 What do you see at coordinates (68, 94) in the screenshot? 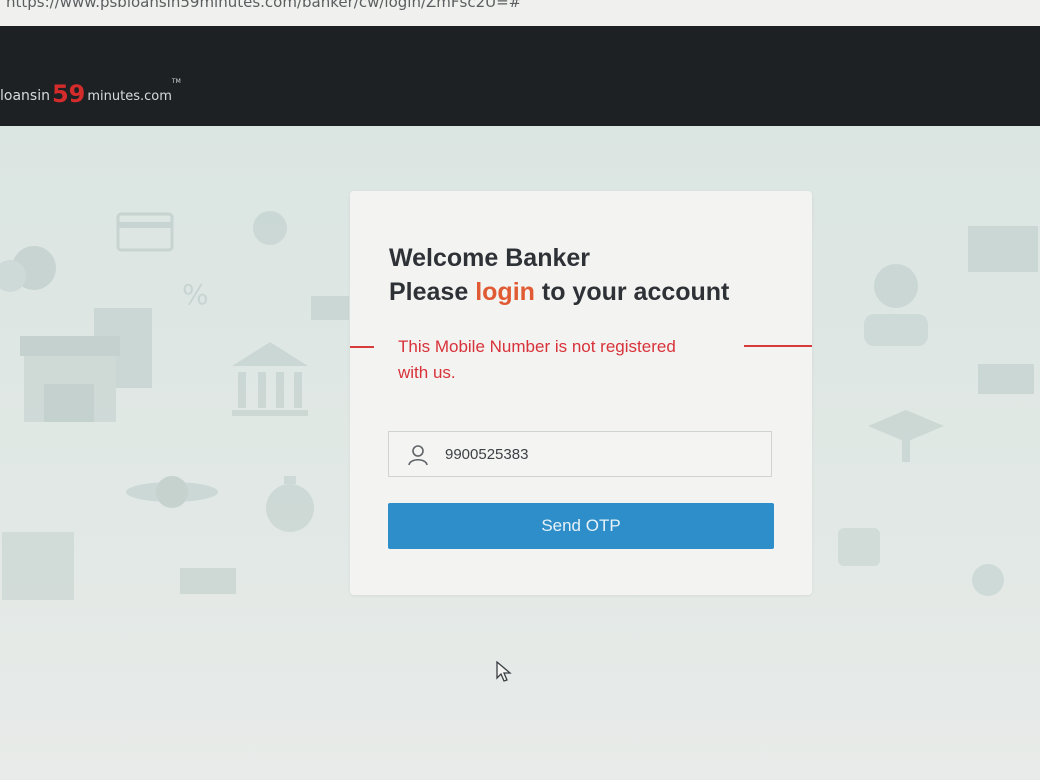
I see `logo-number: 59` at bounding box center [68, 94].